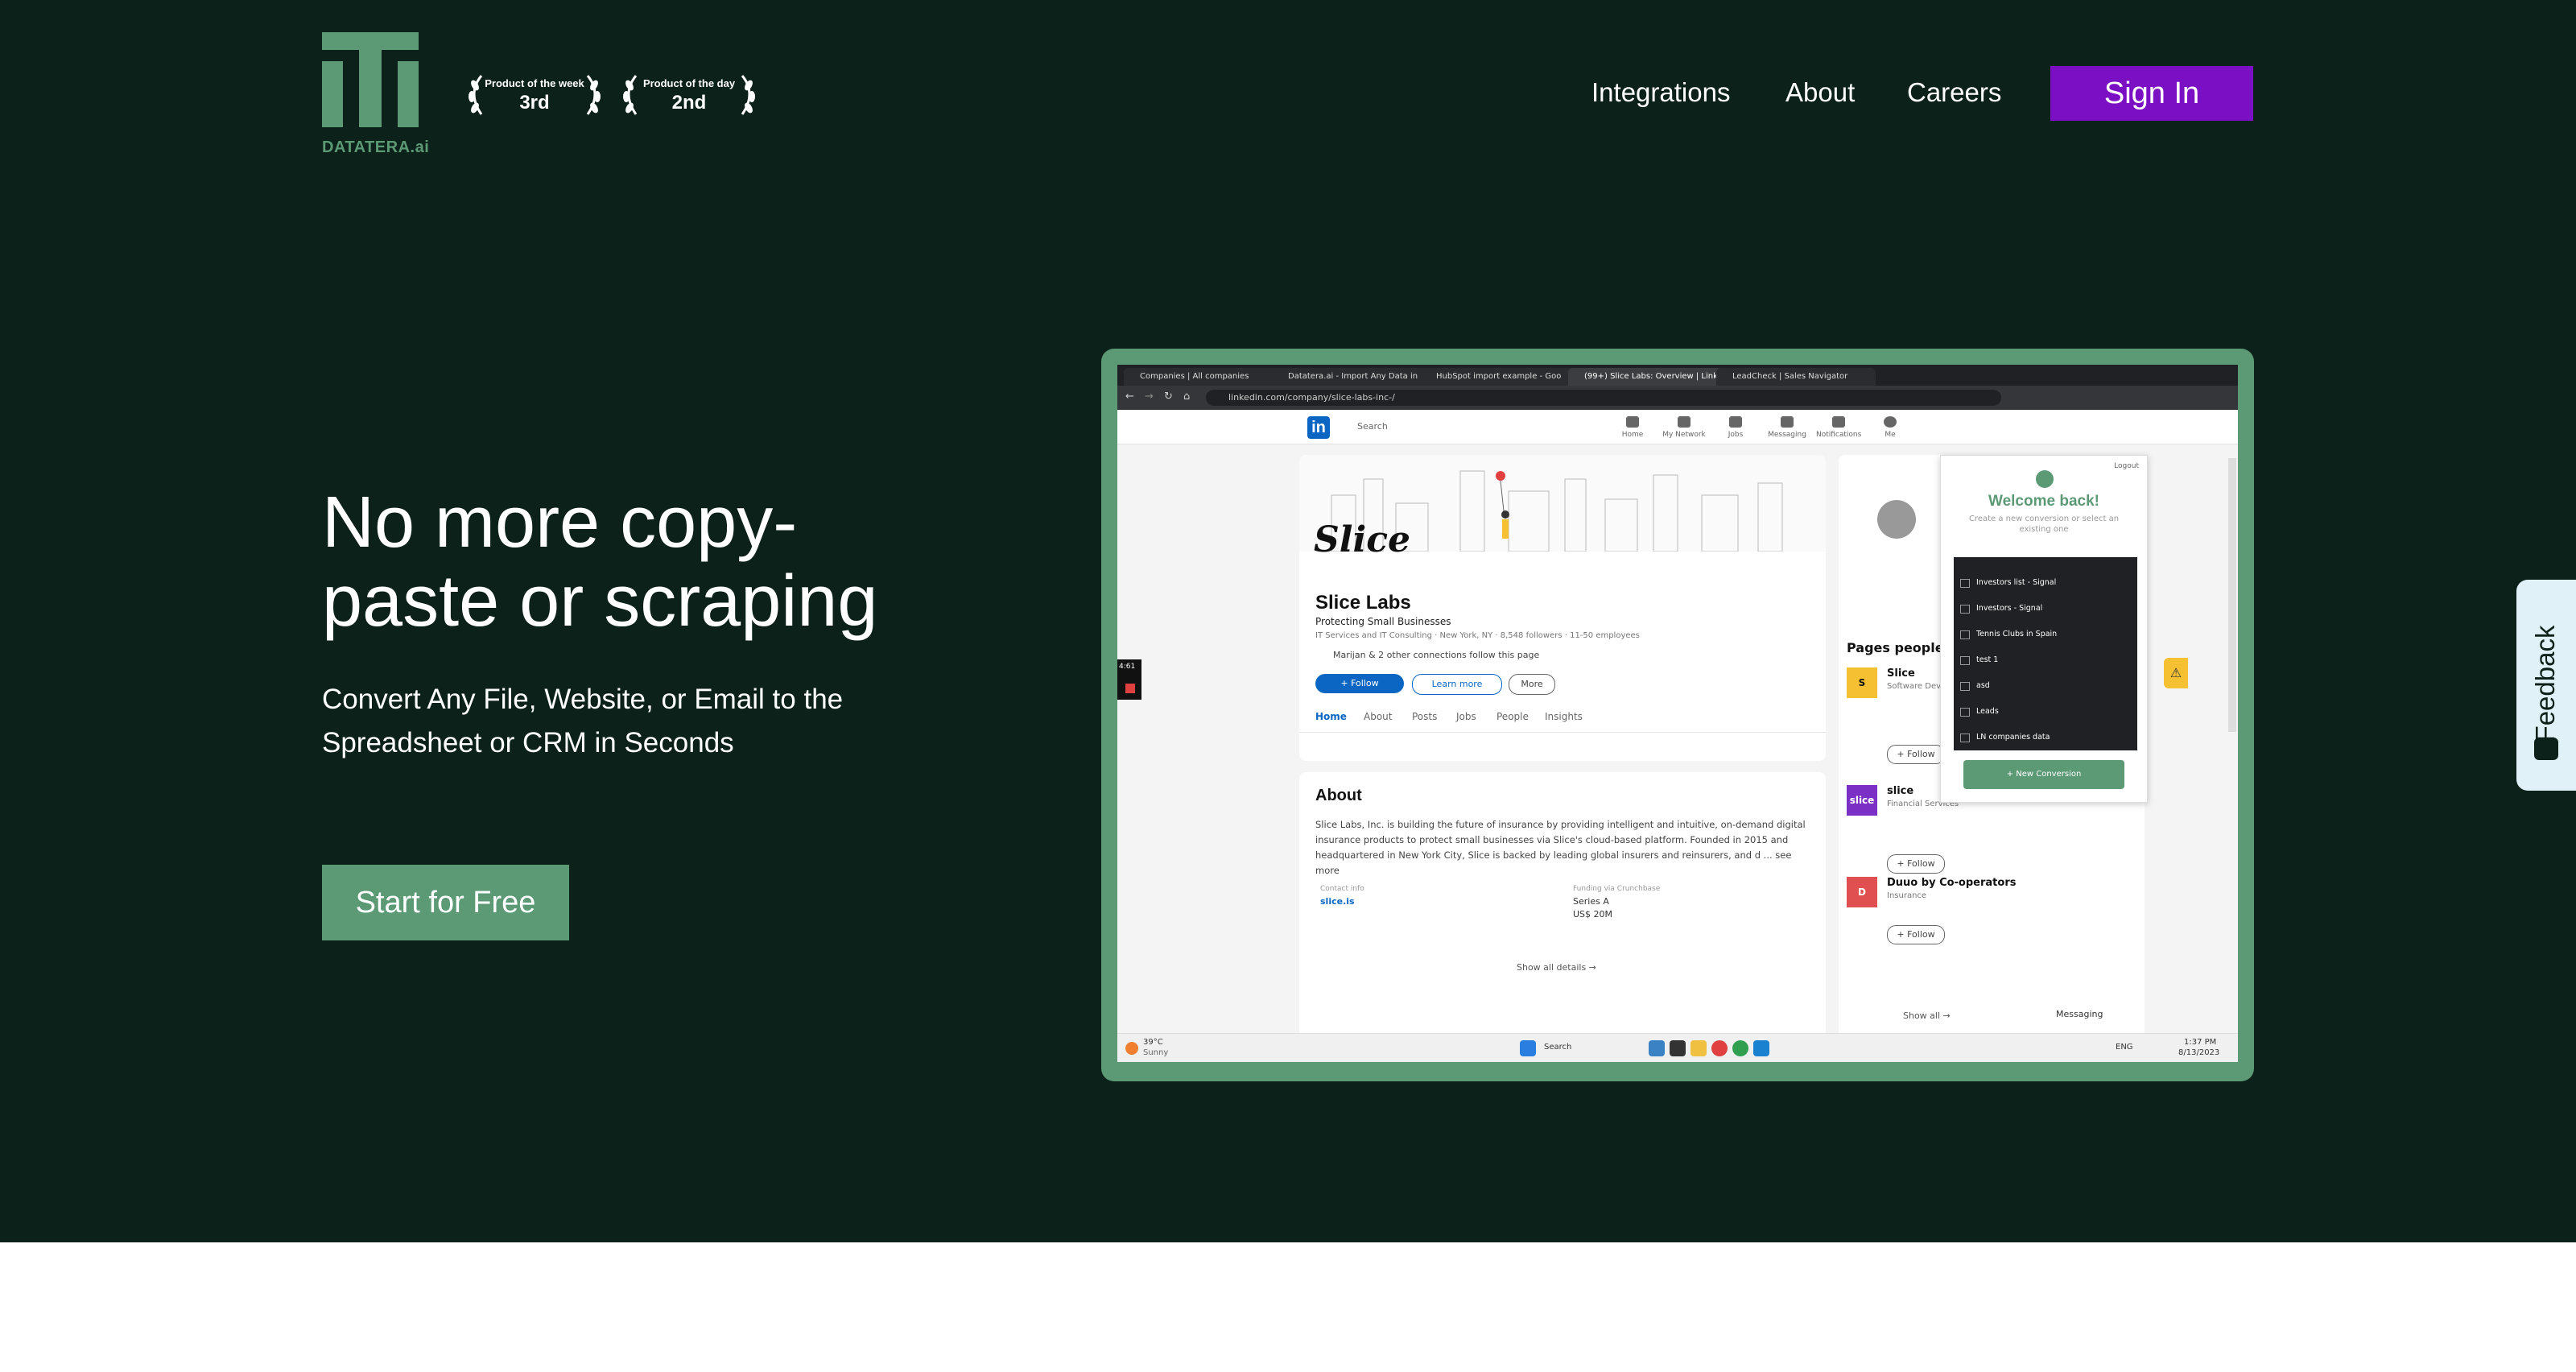  I want to click on funding-series: Series A, so click(1591, 901).